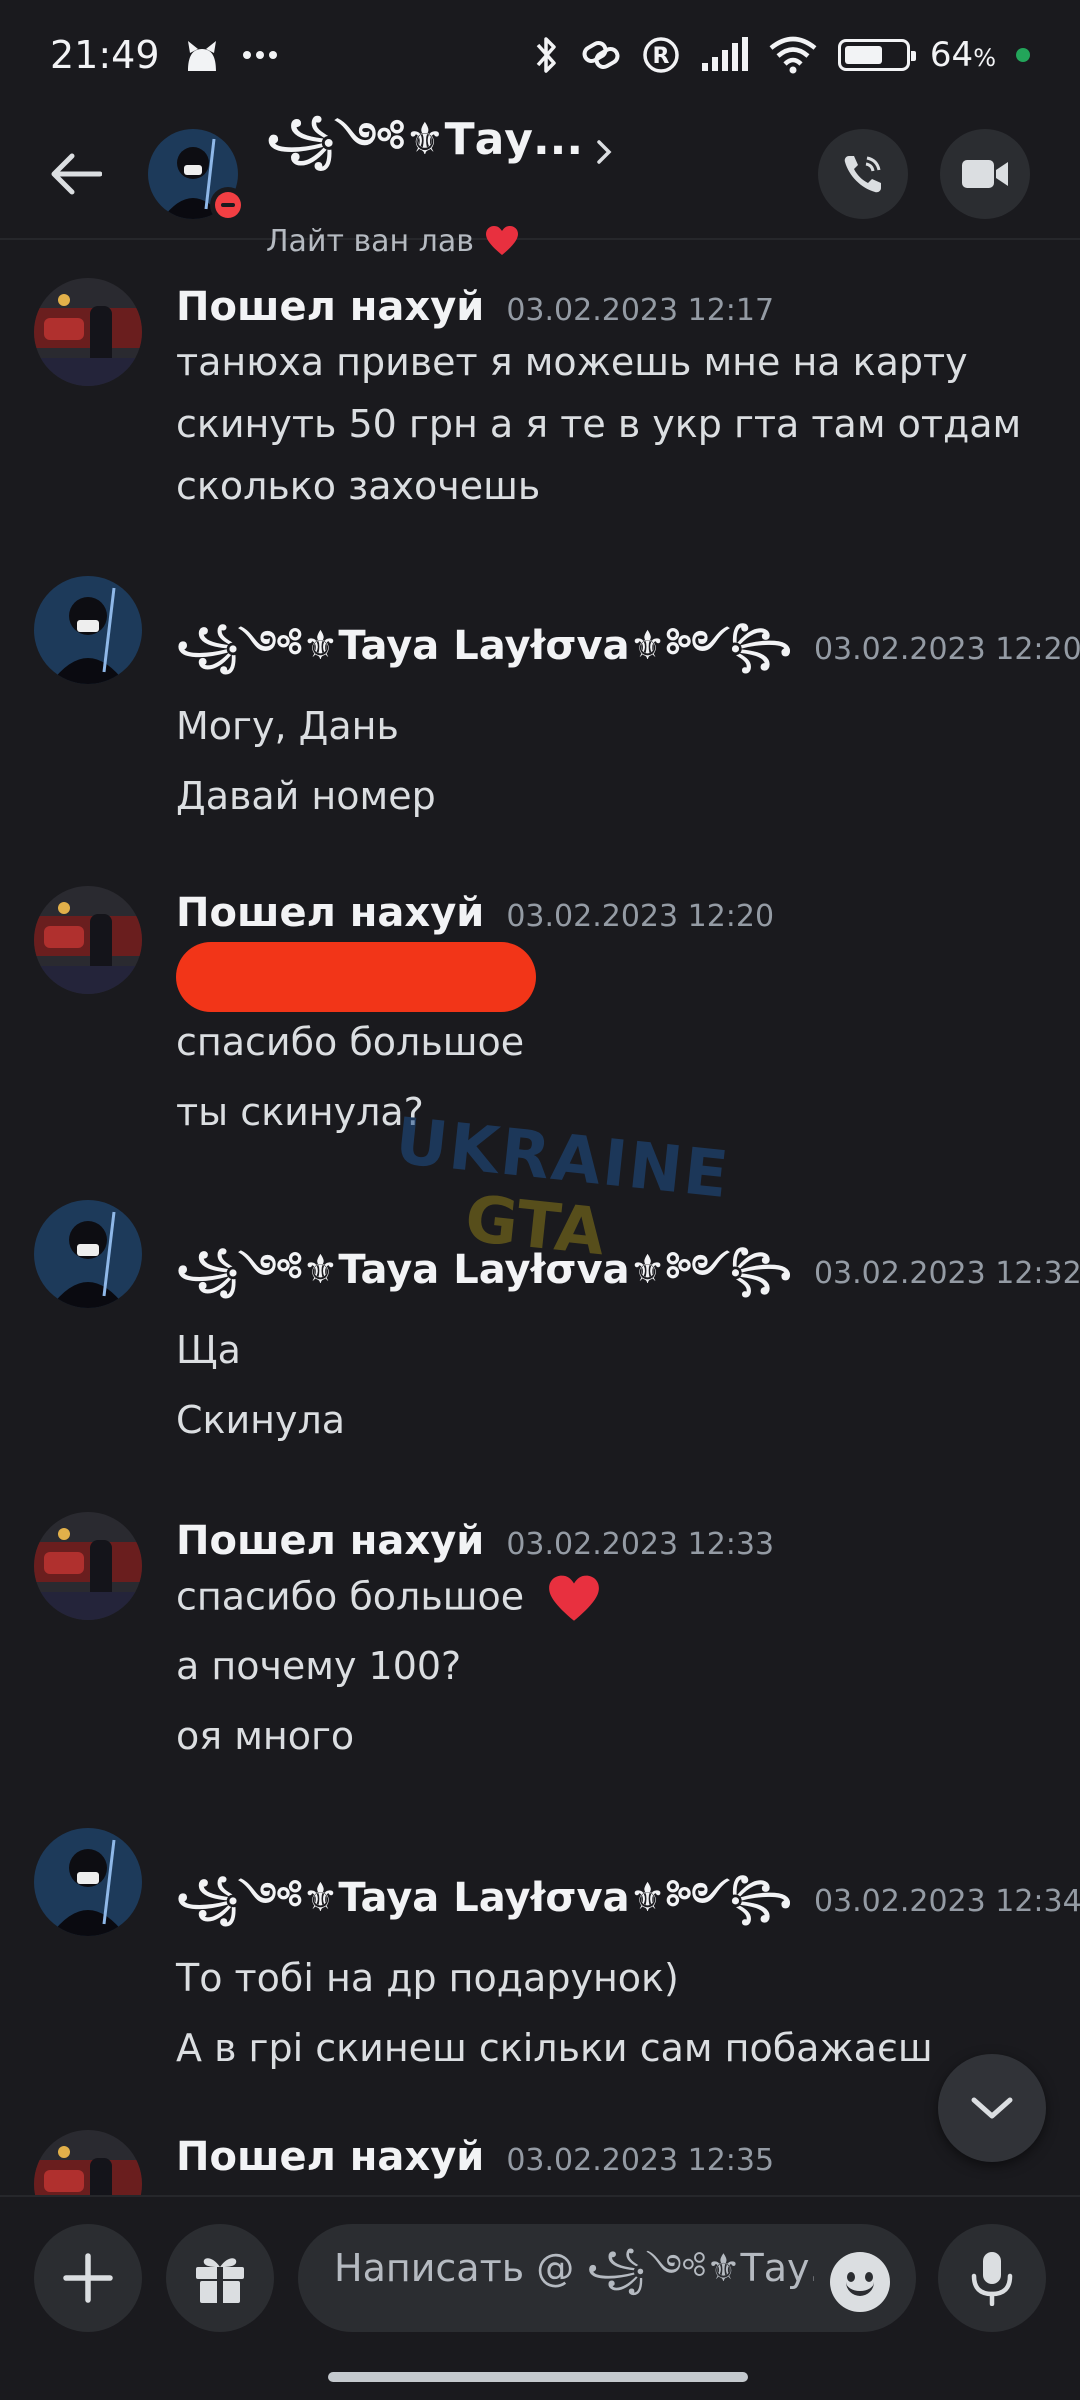 This screenshot has height=2400, width=1080. Describe the element at coordinates (228, 205) in the screenshot. I see `dnd-status-icon` at that location.